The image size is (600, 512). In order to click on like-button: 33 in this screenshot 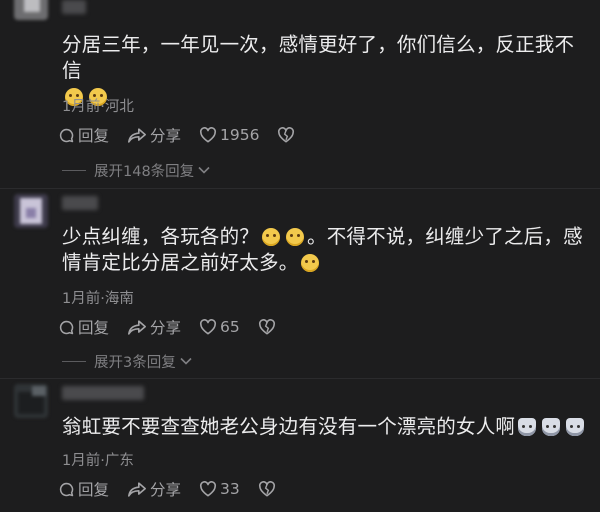, I will do `click(219, 489)`.